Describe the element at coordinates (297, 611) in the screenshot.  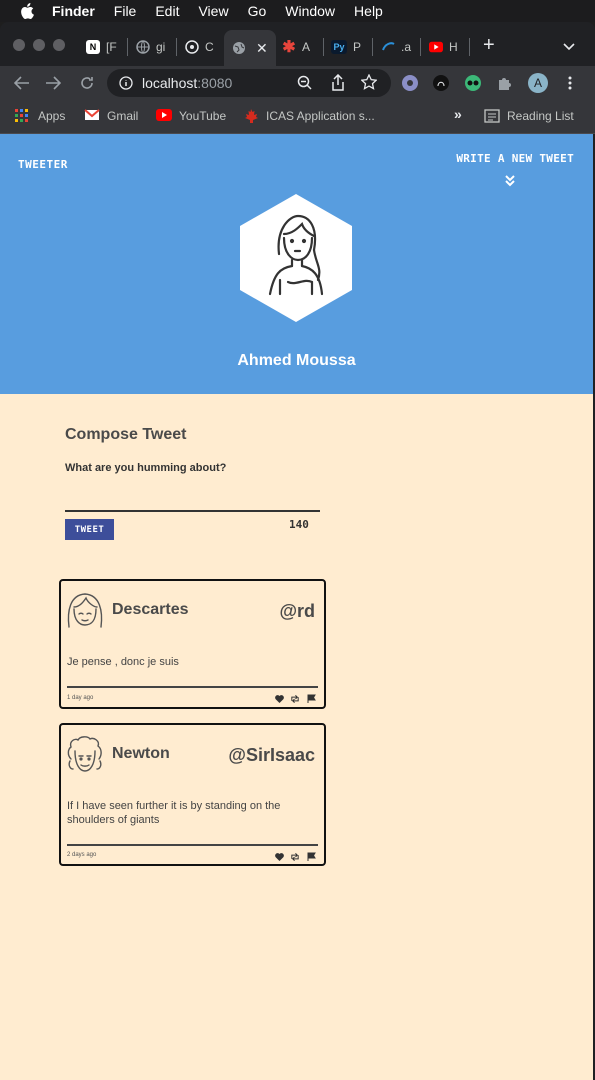
I see `tweet-author-handle: @rd` at that location.